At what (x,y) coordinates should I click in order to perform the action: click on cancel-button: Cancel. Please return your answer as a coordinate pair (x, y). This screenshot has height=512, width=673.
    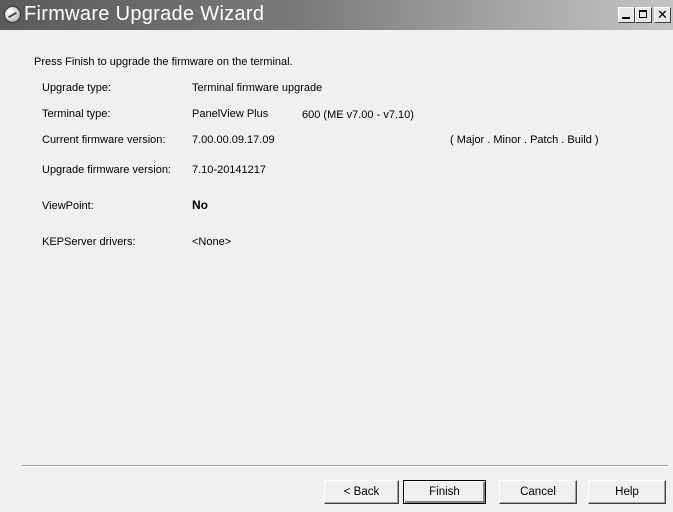
    Looking at the image, I should click on (538, 492).